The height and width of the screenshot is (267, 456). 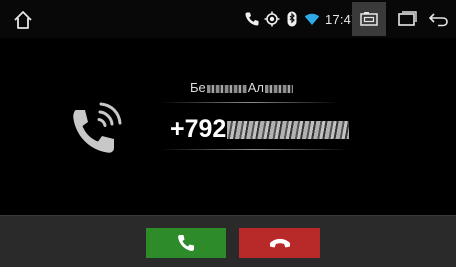 What do you see at coordinates (438, 19) in the screenshot?
I see `back-icon` at bounding box center [438, 19].